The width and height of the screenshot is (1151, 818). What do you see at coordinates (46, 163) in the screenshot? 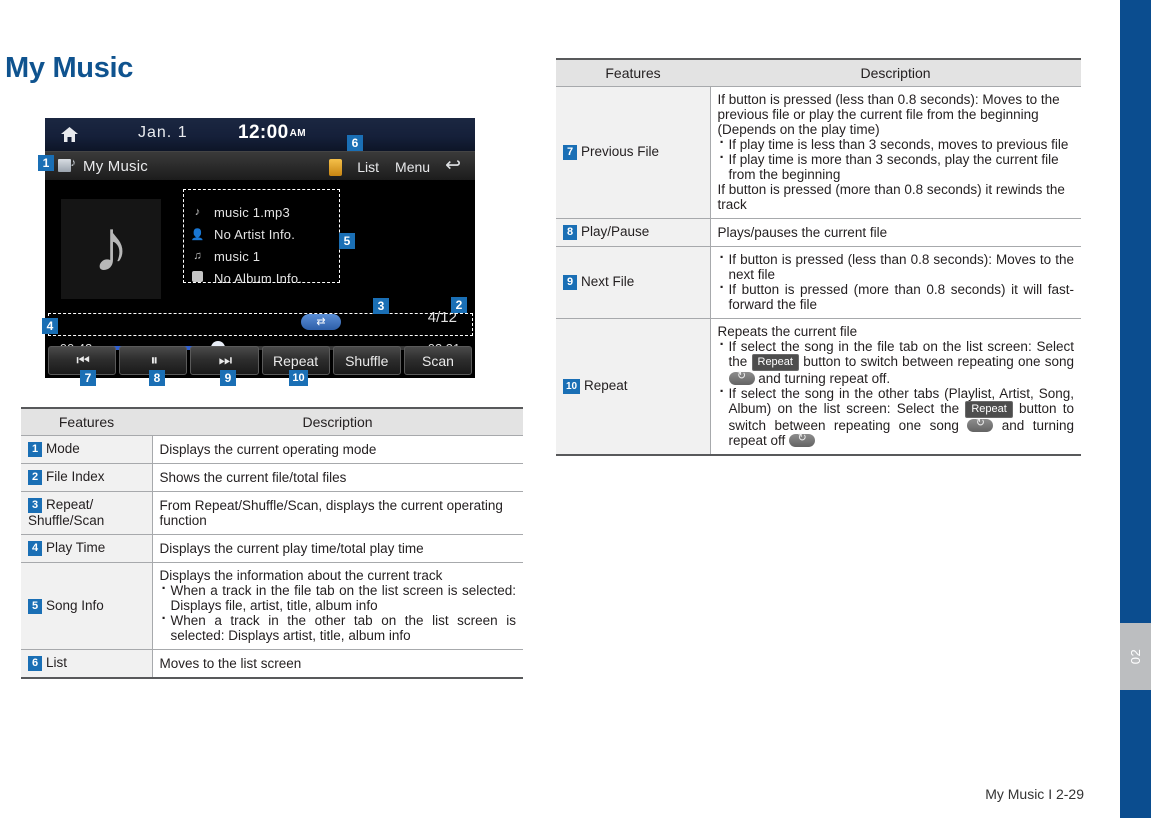
I see `callout-1: 1` at bounding box center [46, 163].